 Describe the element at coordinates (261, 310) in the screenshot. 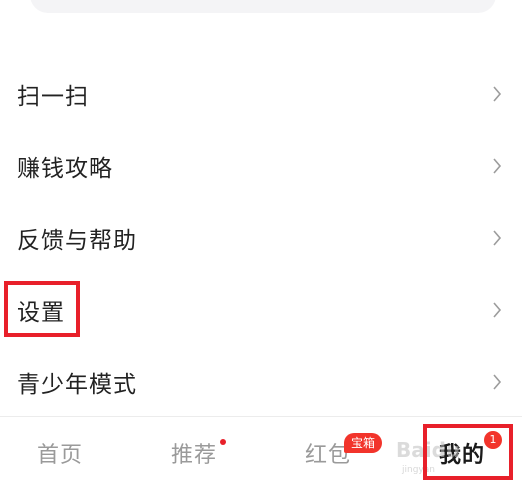

I see `menu-item-settings: 设置` at that location.